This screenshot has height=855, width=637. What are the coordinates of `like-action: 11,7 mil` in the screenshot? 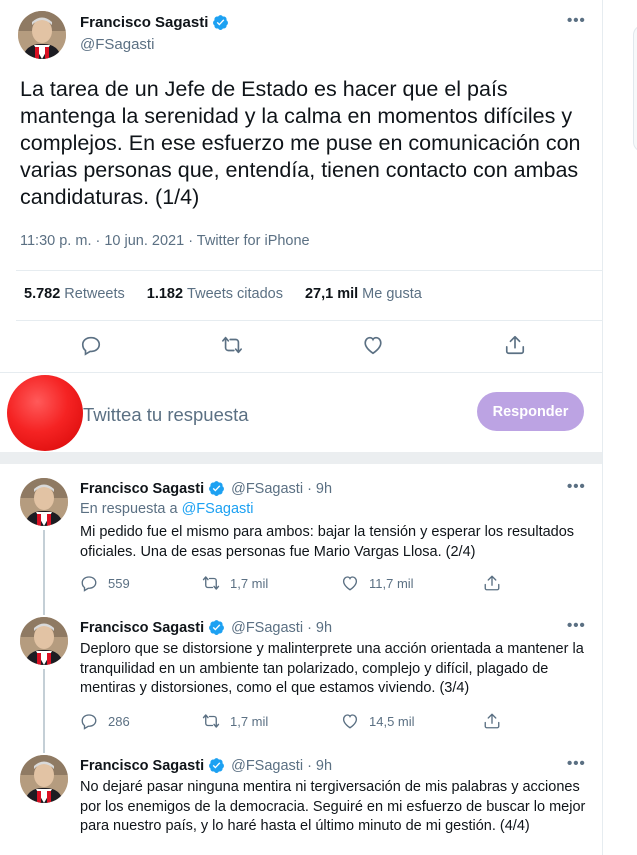 It's located at (377, 583).